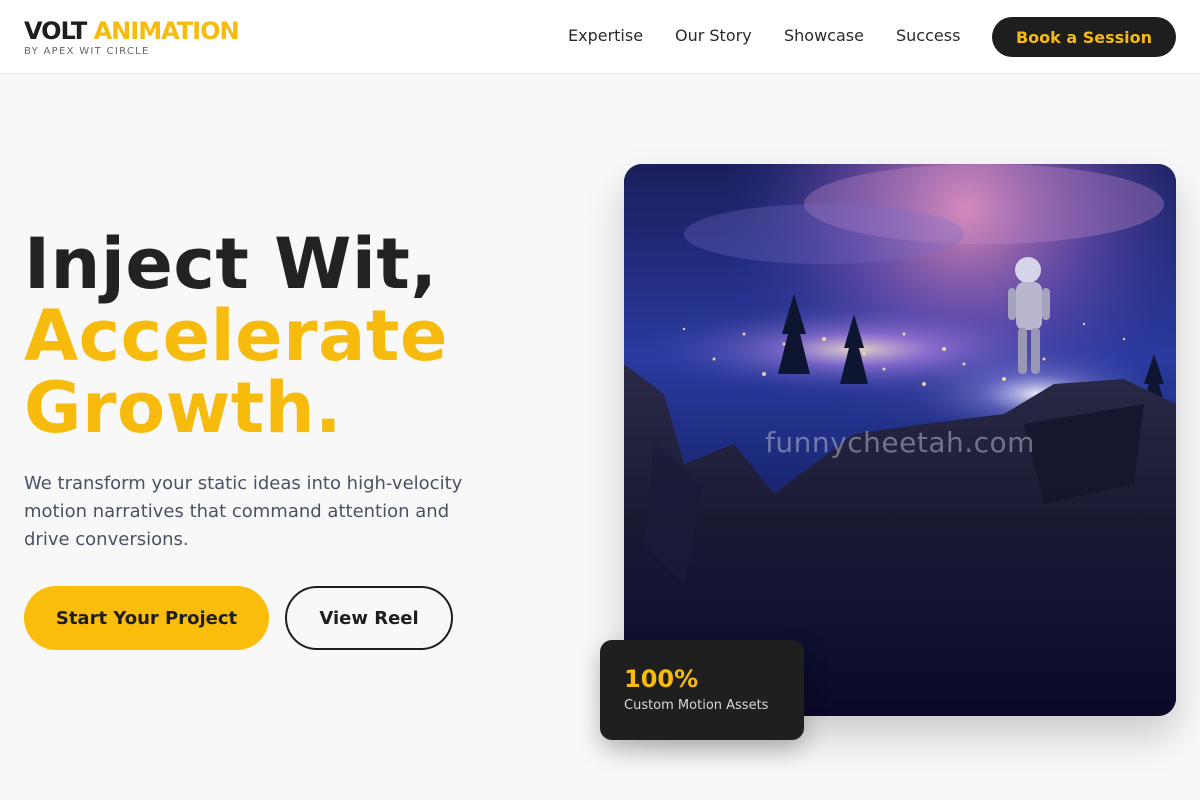  What do you see at coordinates (1084, 37) in the screenshot?
I see `book-session-button: Book a Session` at bounding box center [1084, 37].